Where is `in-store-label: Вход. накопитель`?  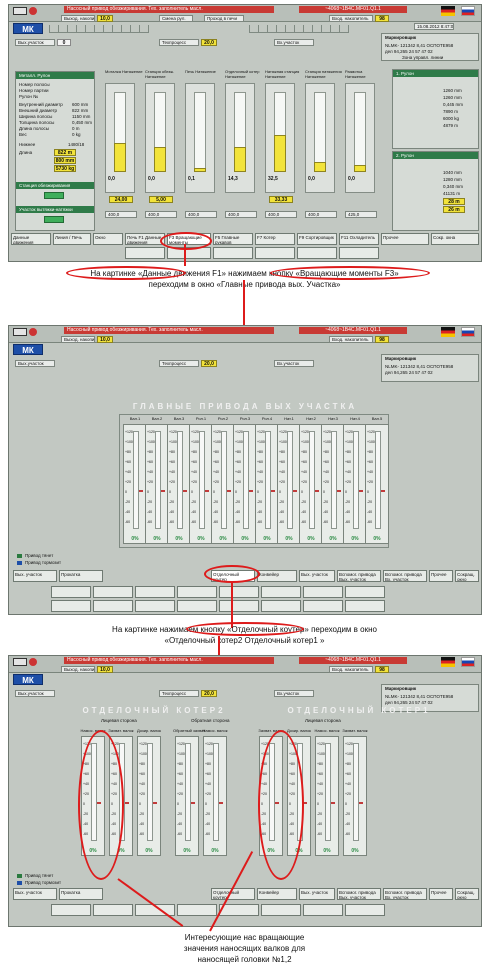
in-store-label: Вход. накопитель is located at coordinates (351, 339).